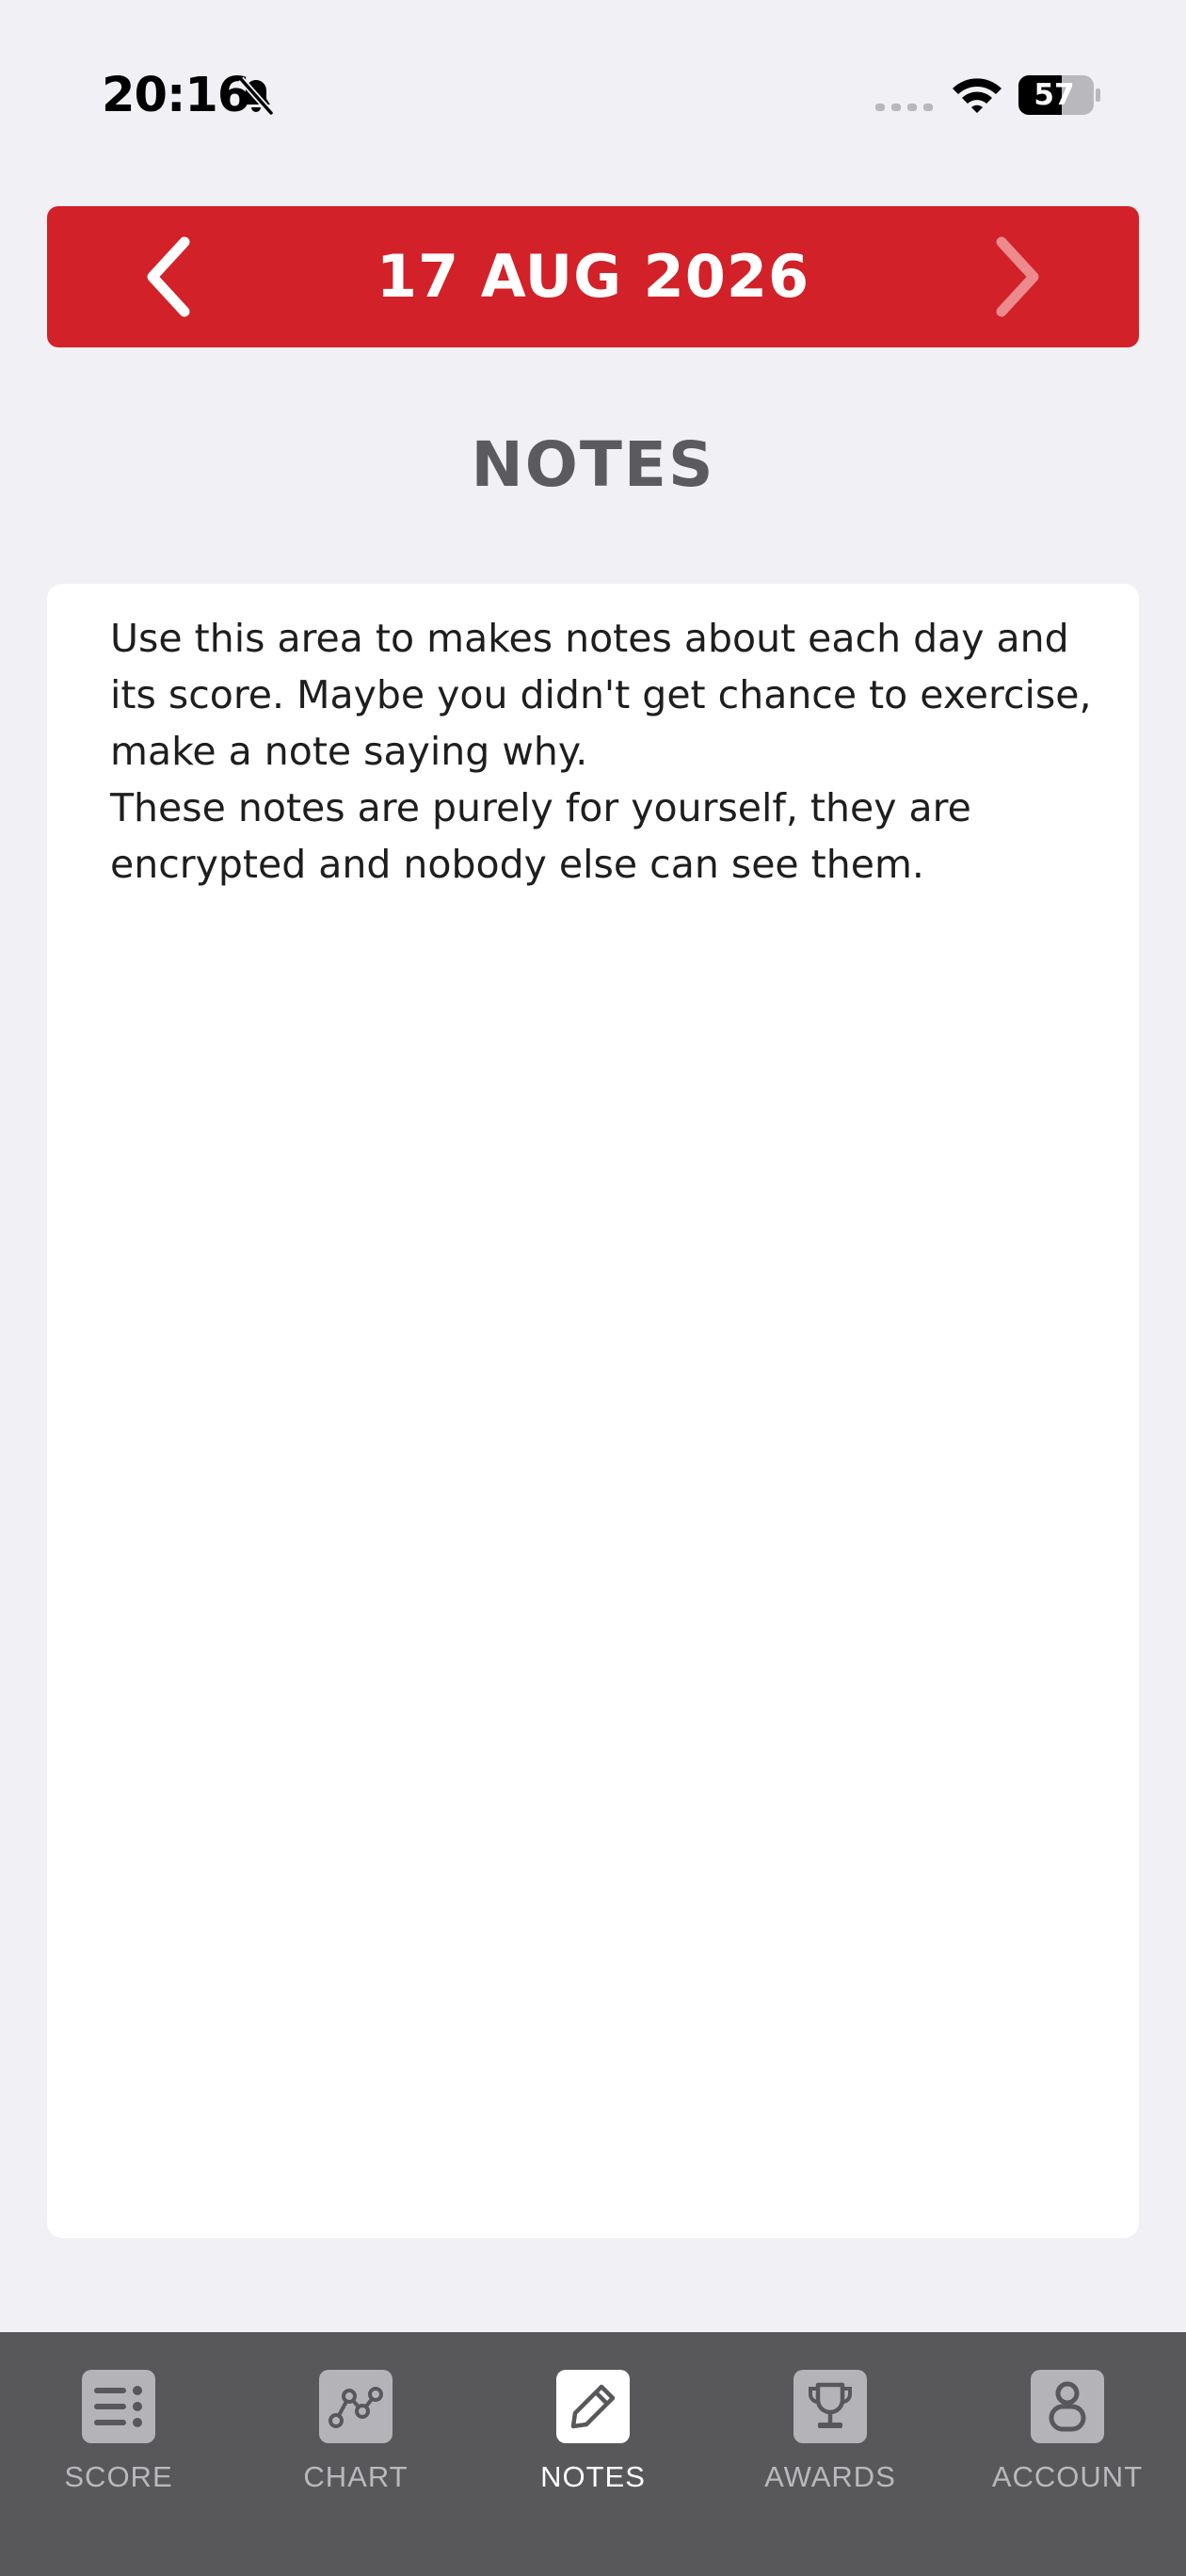 Image resolution: width=1186 pixels, height=2576 pixels. Describe the element at coordinates (593, 464) in the screenshot. I see `page-title: NOTES` at that location.